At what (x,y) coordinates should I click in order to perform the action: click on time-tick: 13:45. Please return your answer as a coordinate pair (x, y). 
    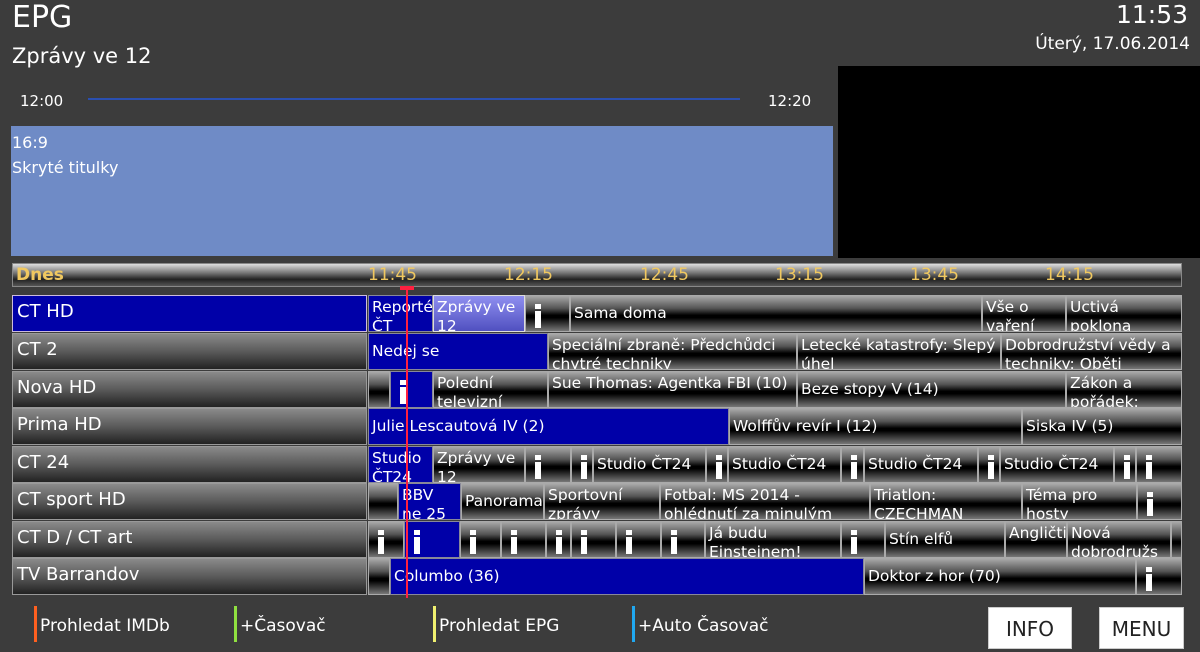
    Looking at the image, I should click on (934, 275).